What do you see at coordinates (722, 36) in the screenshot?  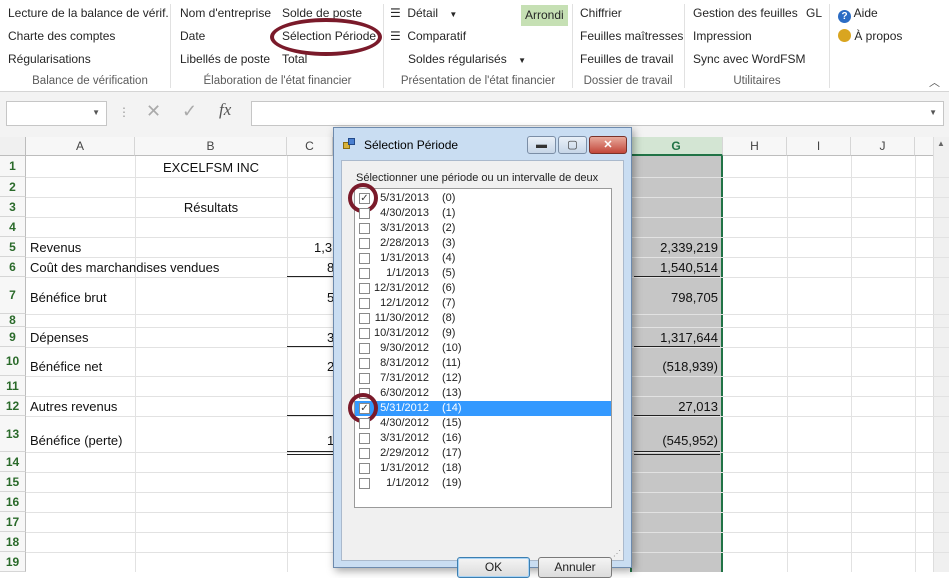 I see `print-button: Impression` at bounding box center [722, 36].